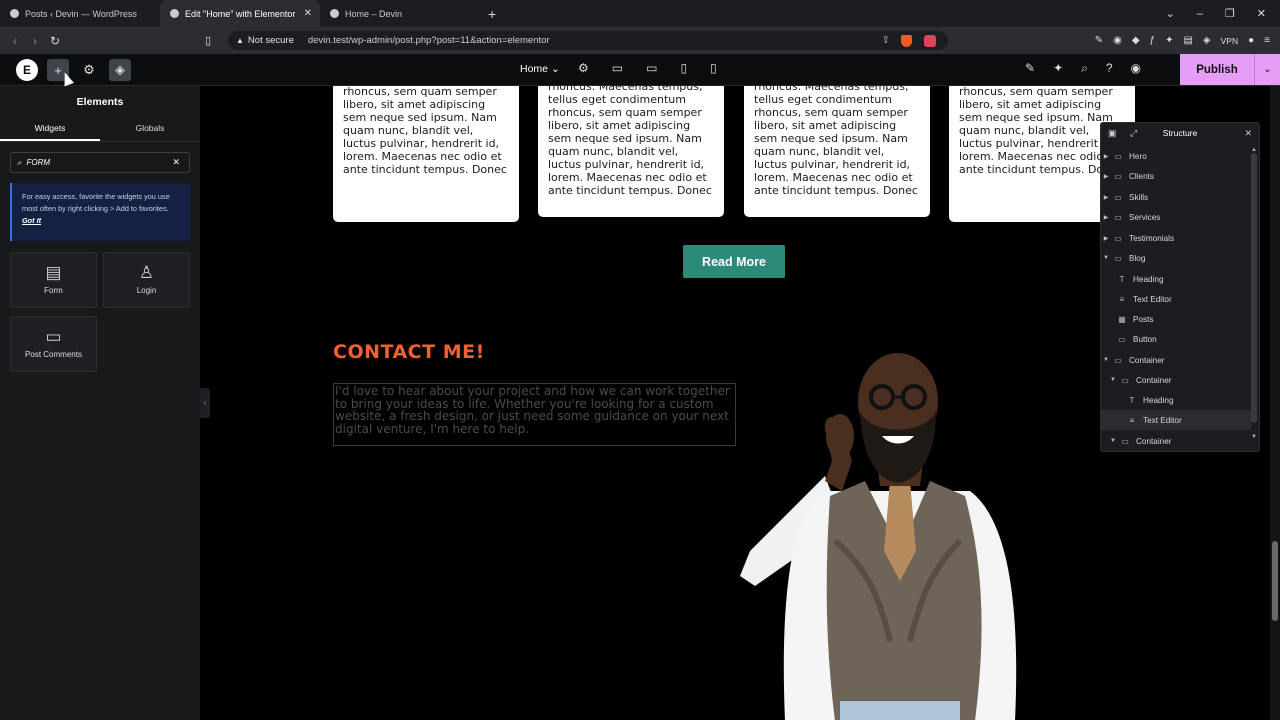  What do you see at coordinates (1084, 68) in the screenshot?
I see `finder-search-icon: ⌕` at bounding box center [1084, 68].